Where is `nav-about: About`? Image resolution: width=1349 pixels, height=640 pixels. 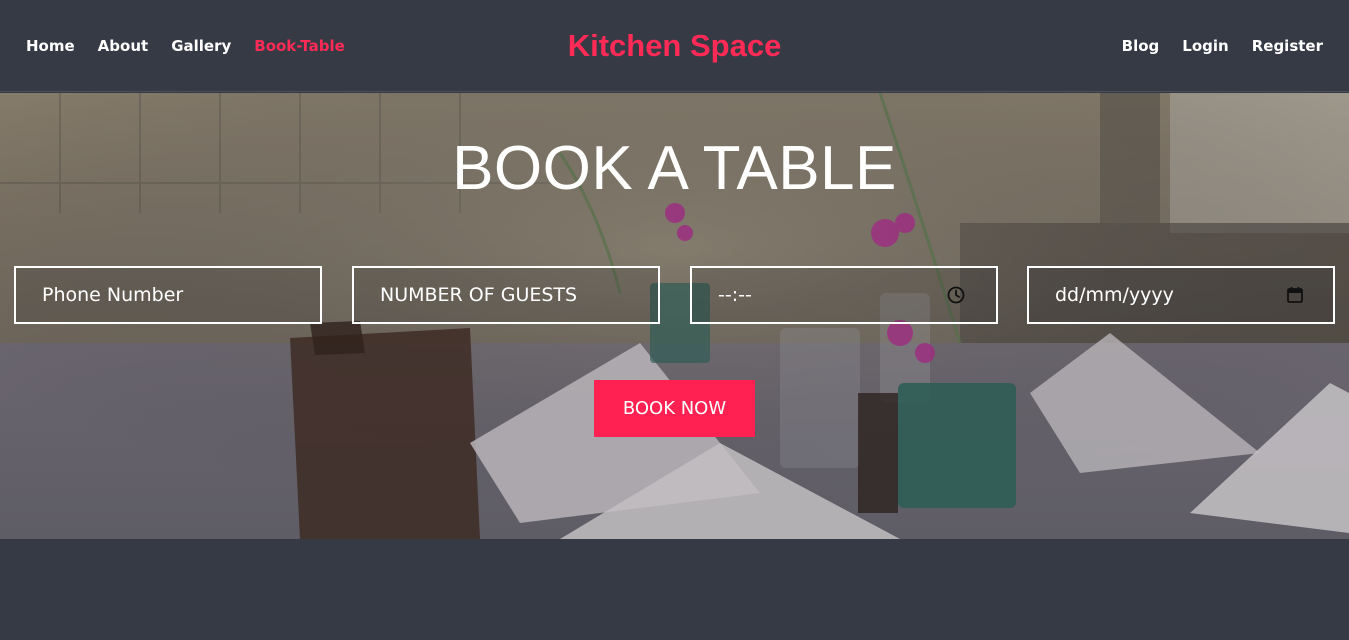 nav-about: About is located at coordinates (123, 46).